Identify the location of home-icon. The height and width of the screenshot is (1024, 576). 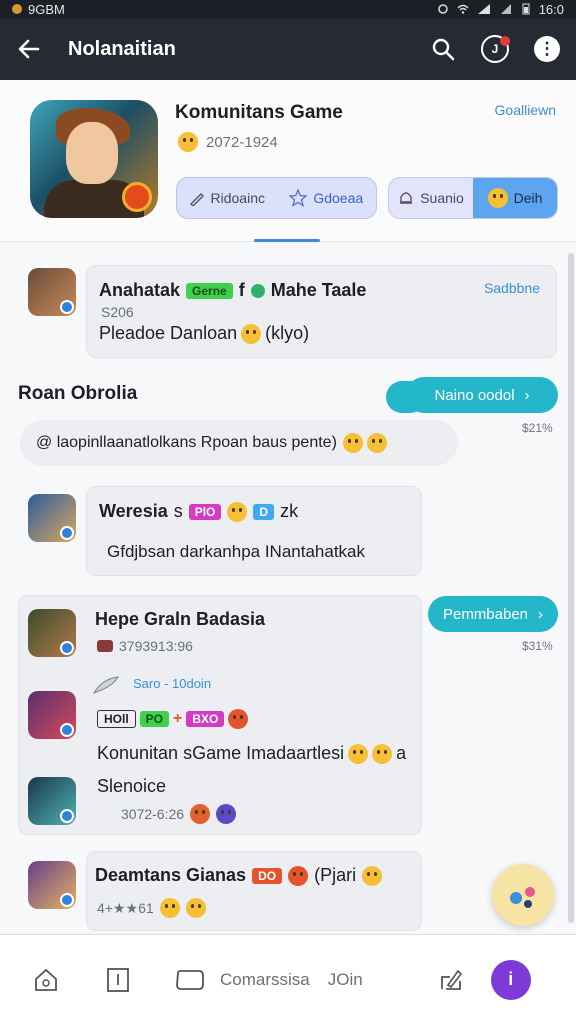
(46, 979).